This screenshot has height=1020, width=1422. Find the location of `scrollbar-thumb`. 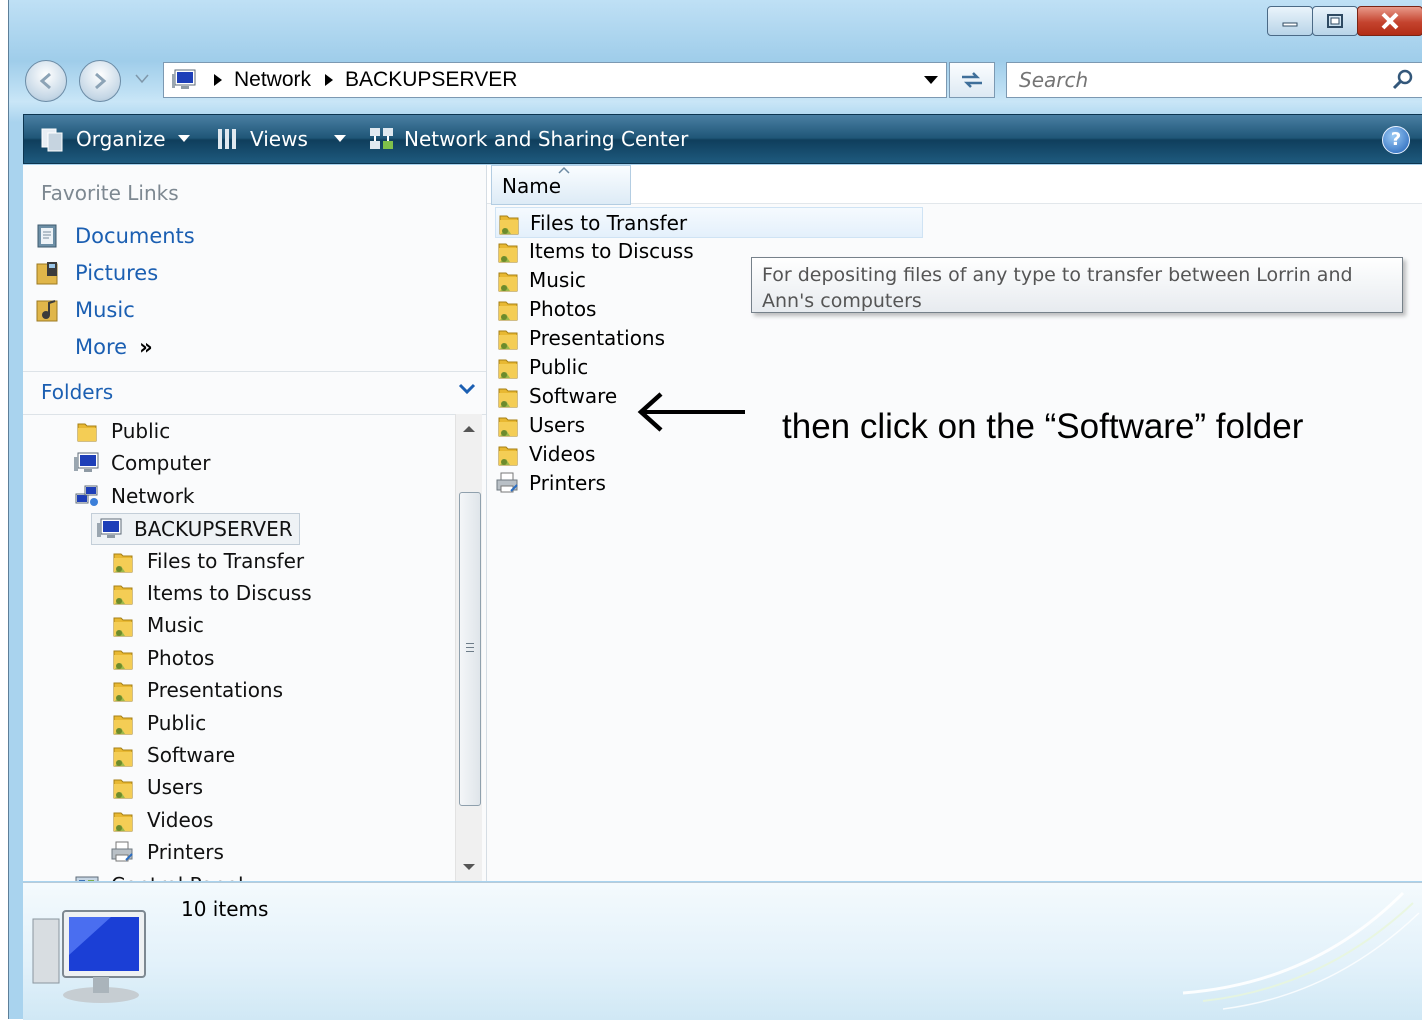

scrollbar-thumb is located at coordinates (470, 649).